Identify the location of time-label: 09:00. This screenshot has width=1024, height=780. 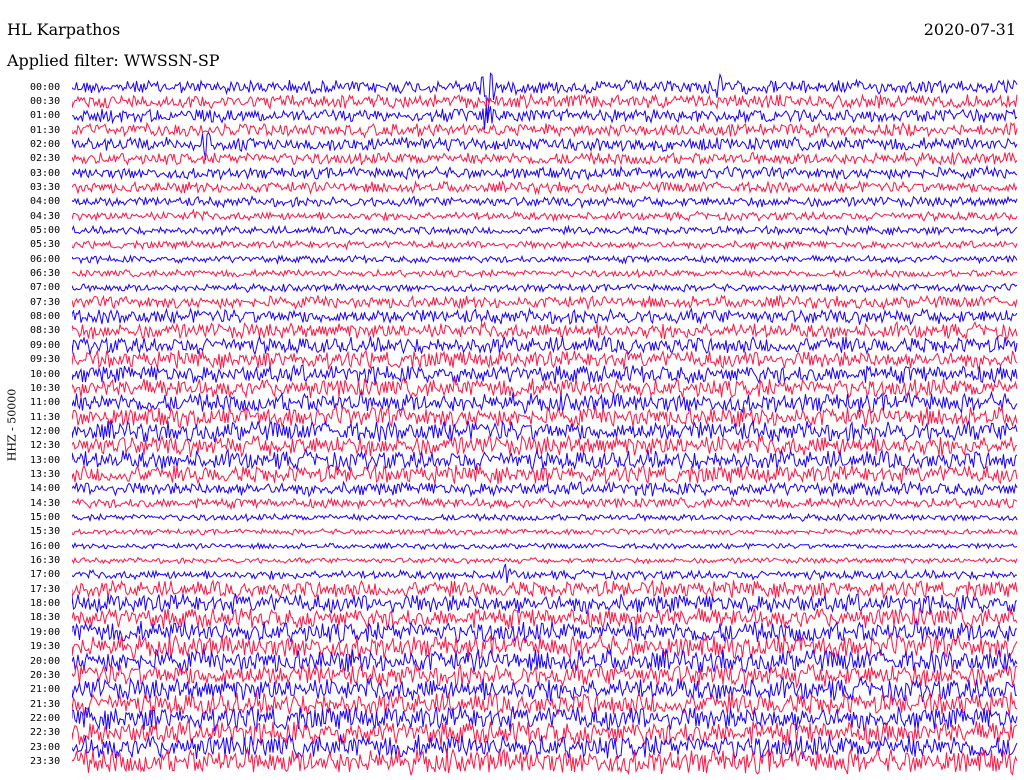
(45, 345).